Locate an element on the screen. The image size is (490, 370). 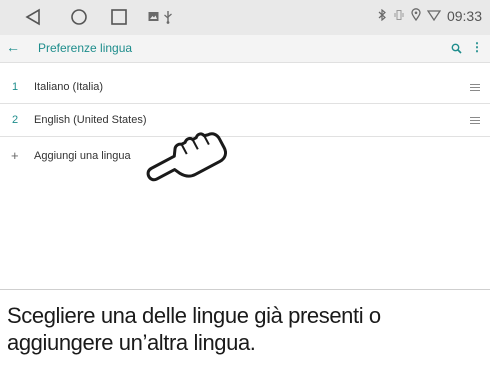
add-language-button: + Aggiungi una lingua is located at coordinates (245, 155).